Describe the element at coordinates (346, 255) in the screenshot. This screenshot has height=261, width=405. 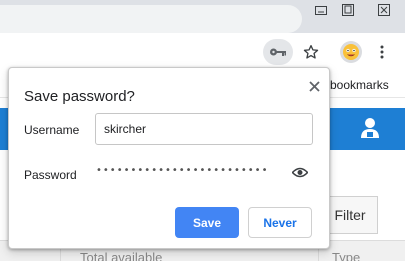
I see `column-header-type: Type` at that location.